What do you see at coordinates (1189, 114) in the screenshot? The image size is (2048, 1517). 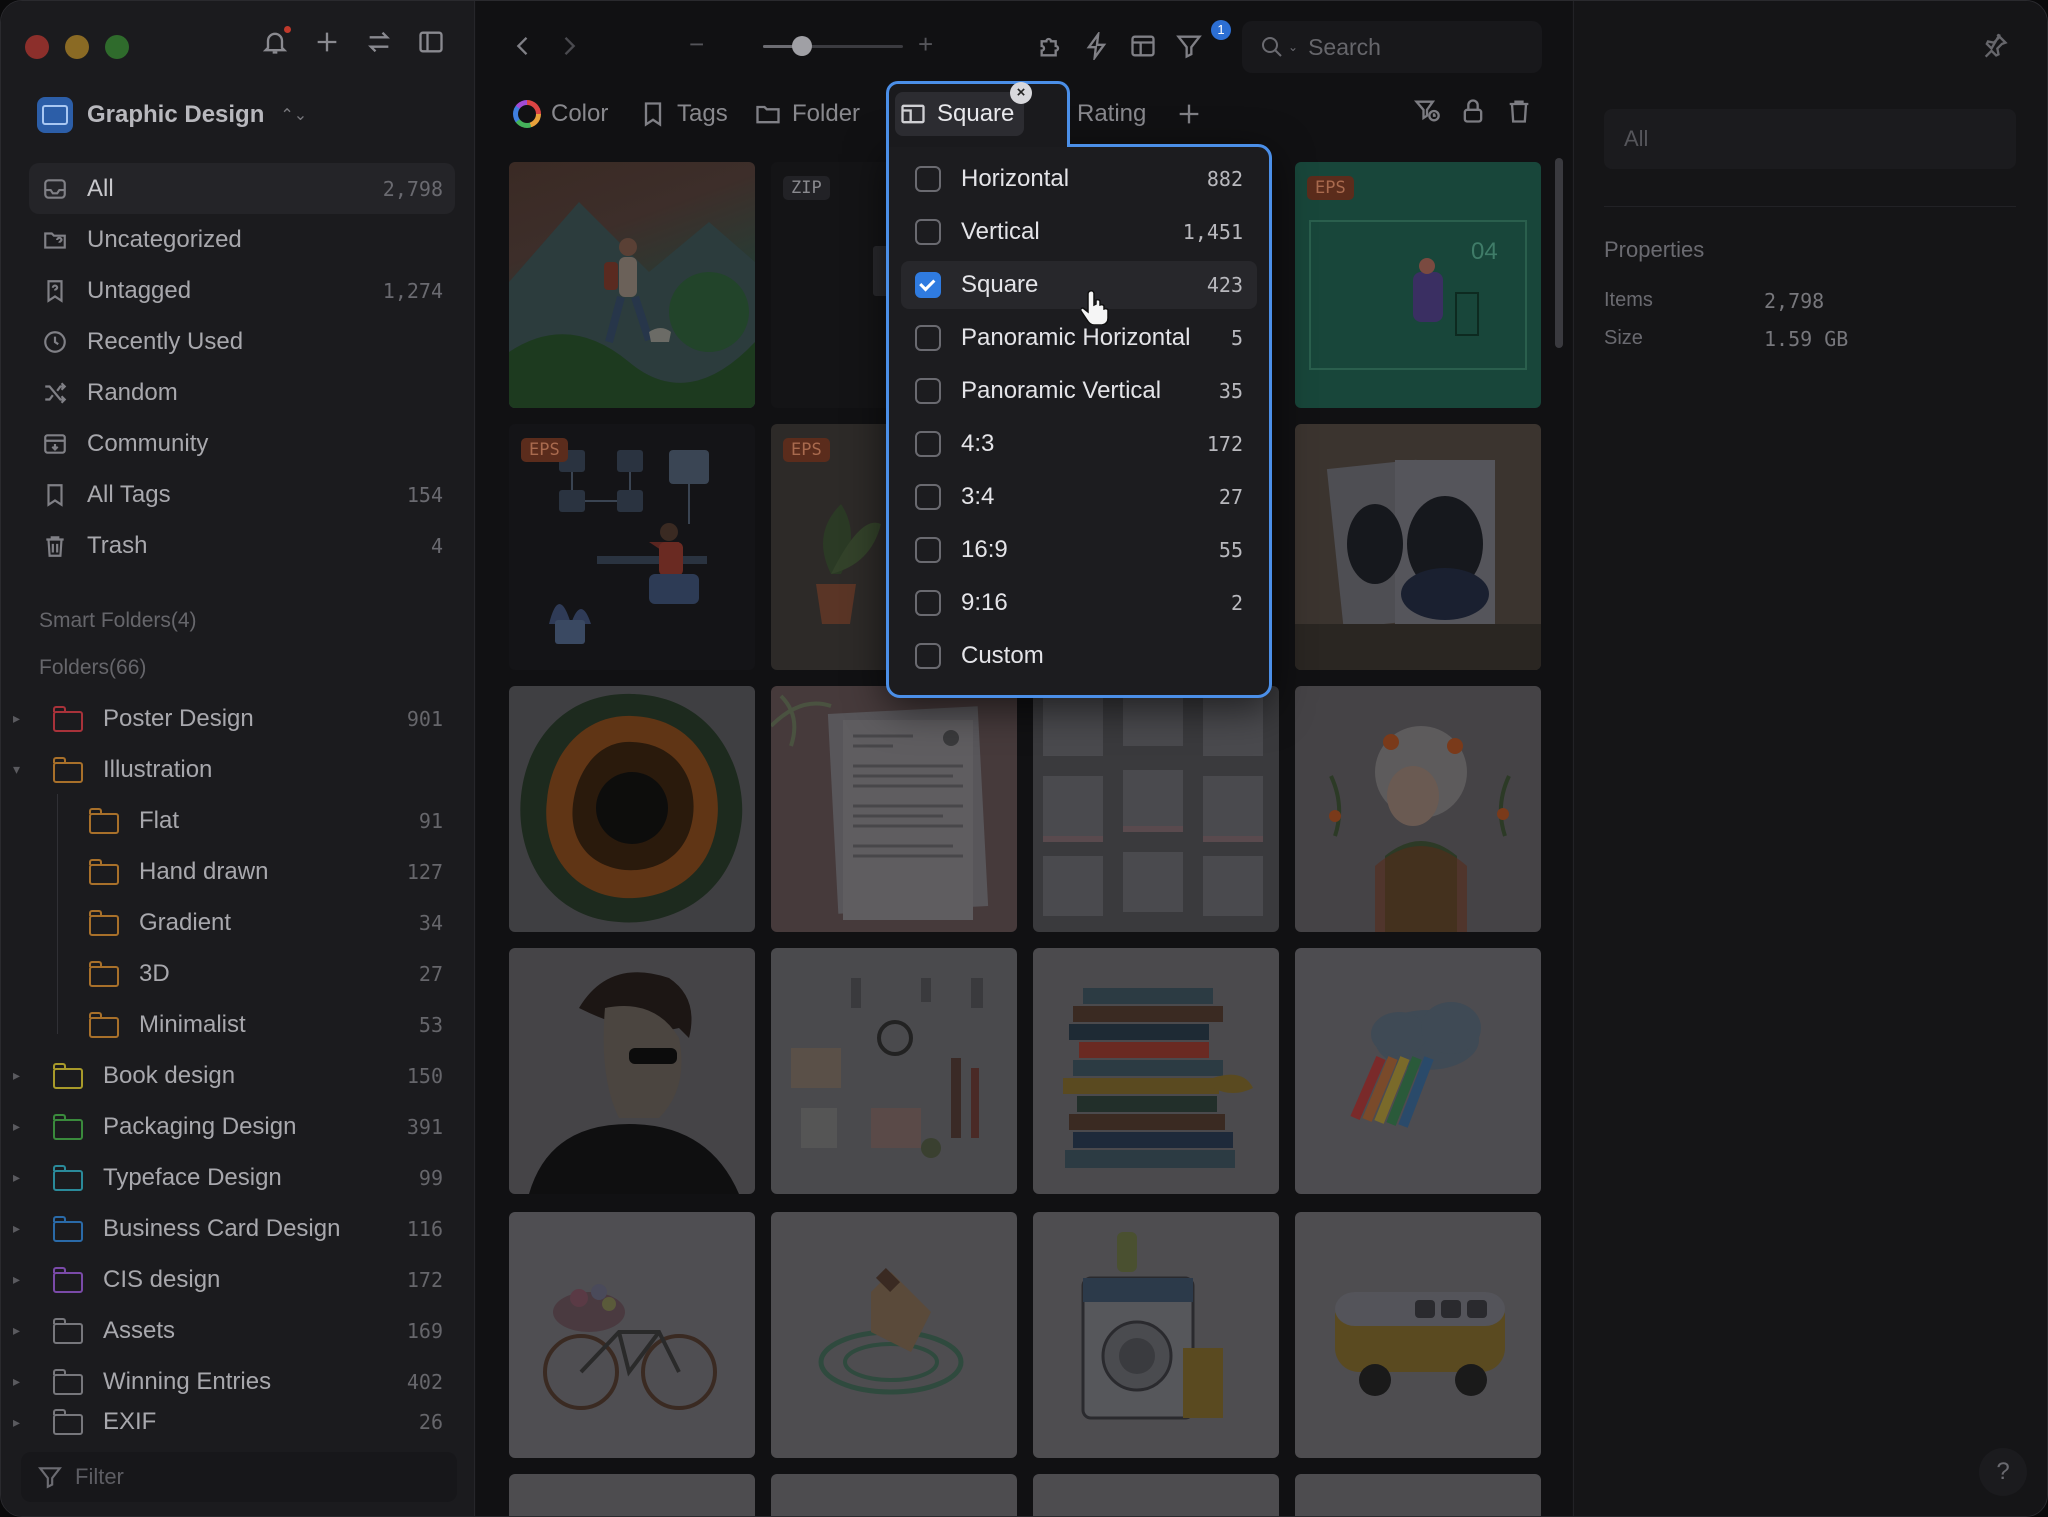 I see `add-filter-button` at bounding box center [1189, 114].